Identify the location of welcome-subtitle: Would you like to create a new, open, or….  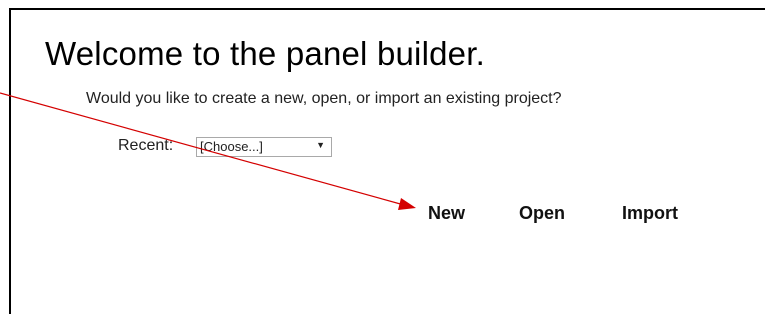
(324, 98).